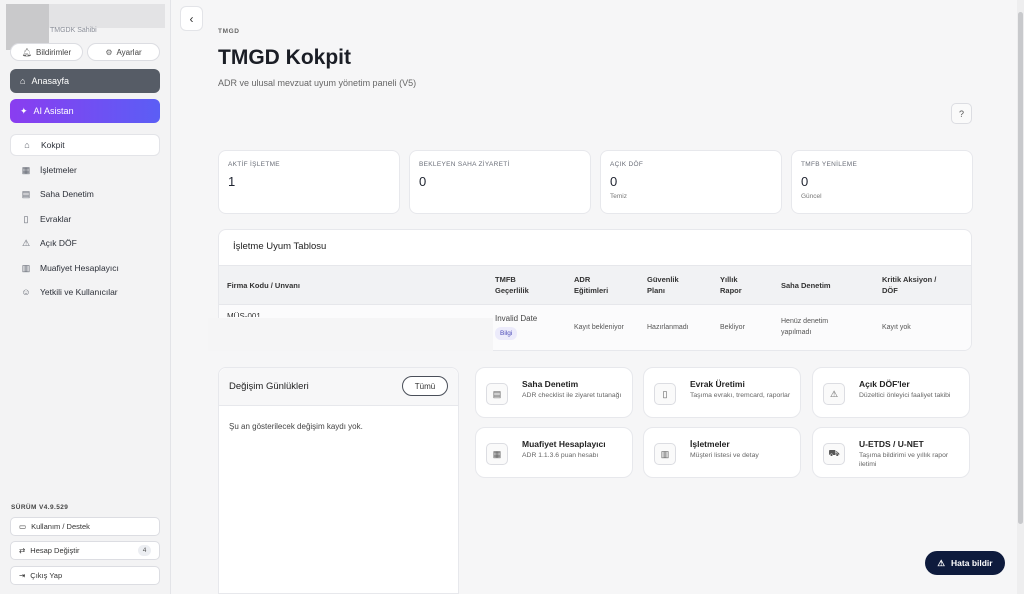 The width and height of the screenshot is (1024, 594). Describe the element at coordinates (85, 111) in the screenshot. I see `ai-assistant-button: ✦ AI Asistan` at that location.